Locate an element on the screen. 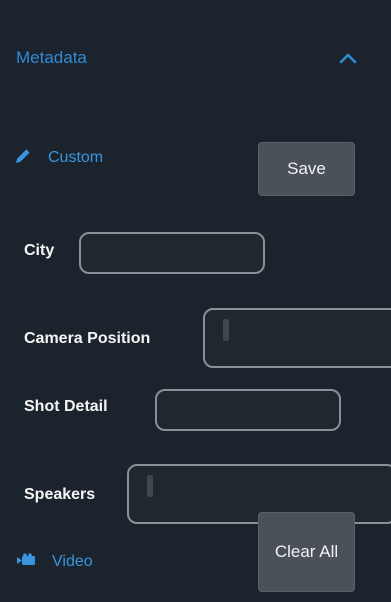  custom-section-header: Custom is located at coordinates (58, 158).